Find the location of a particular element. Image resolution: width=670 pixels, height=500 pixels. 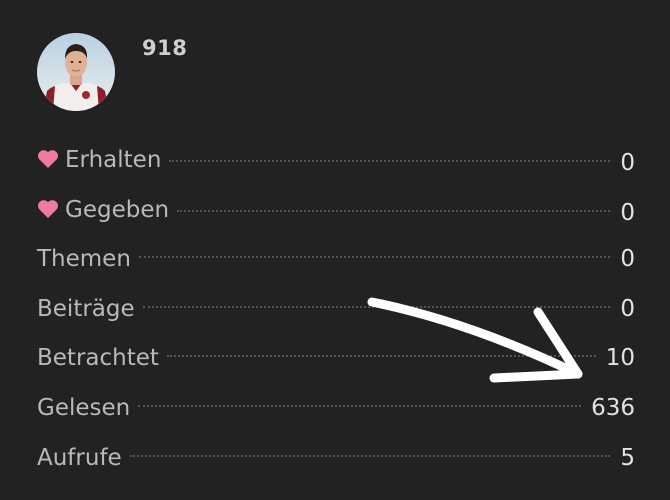

stat-row-posts: Beiträge 0 is located at coordinates (336, 311).